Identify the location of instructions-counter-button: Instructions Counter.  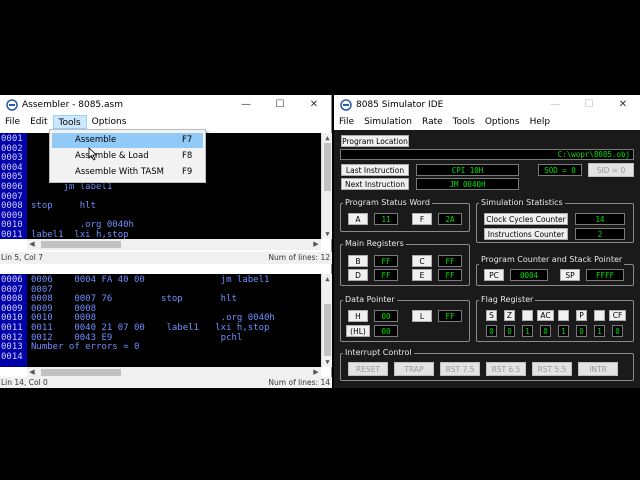
(526, 234).